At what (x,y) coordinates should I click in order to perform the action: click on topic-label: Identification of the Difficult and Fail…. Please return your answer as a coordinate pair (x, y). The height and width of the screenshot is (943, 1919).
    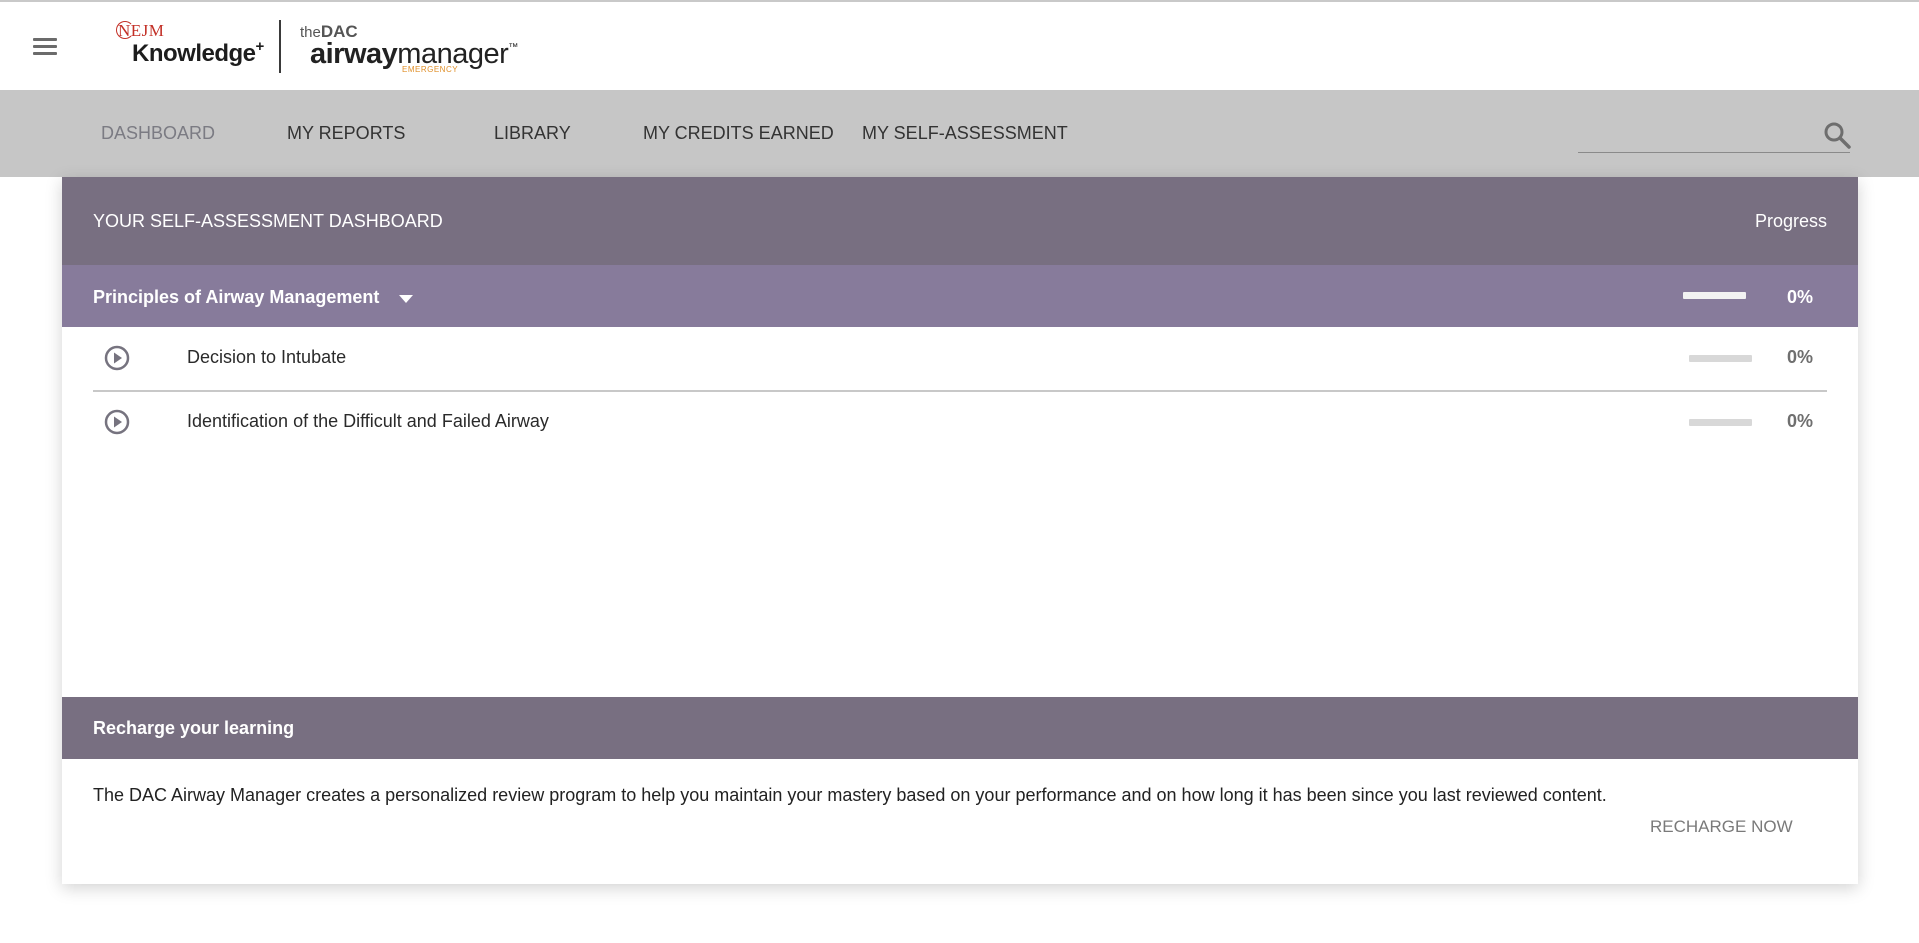
    Looking at the image, I should click on (368, 421).